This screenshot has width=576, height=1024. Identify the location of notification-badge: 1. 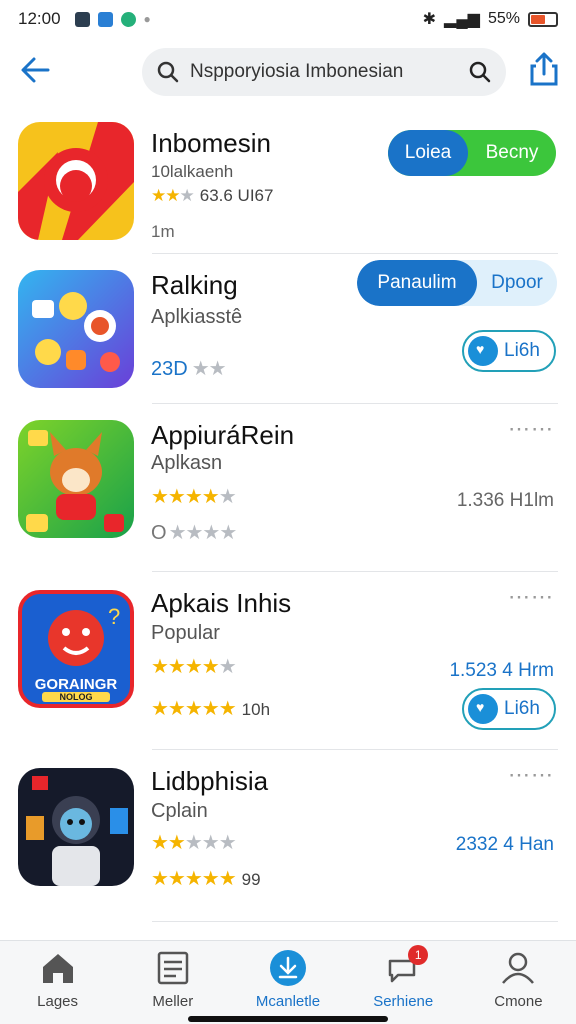
(418, 955).